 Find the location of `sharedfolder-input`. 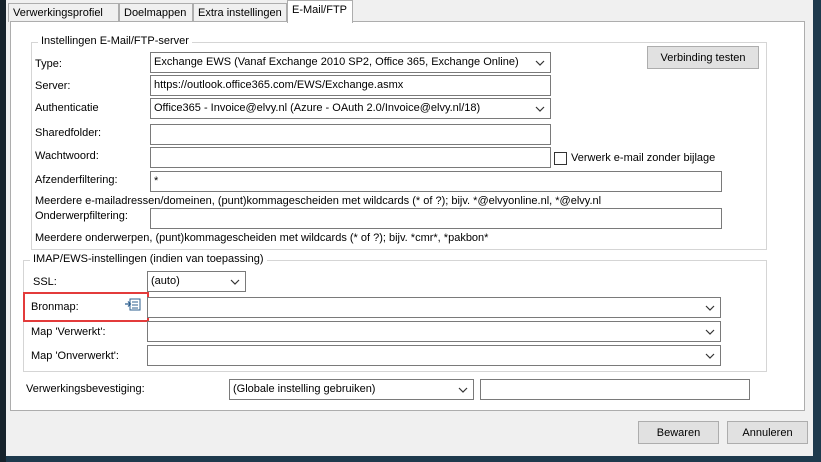

sharedfolder-input is located at coordinates (350, 134).